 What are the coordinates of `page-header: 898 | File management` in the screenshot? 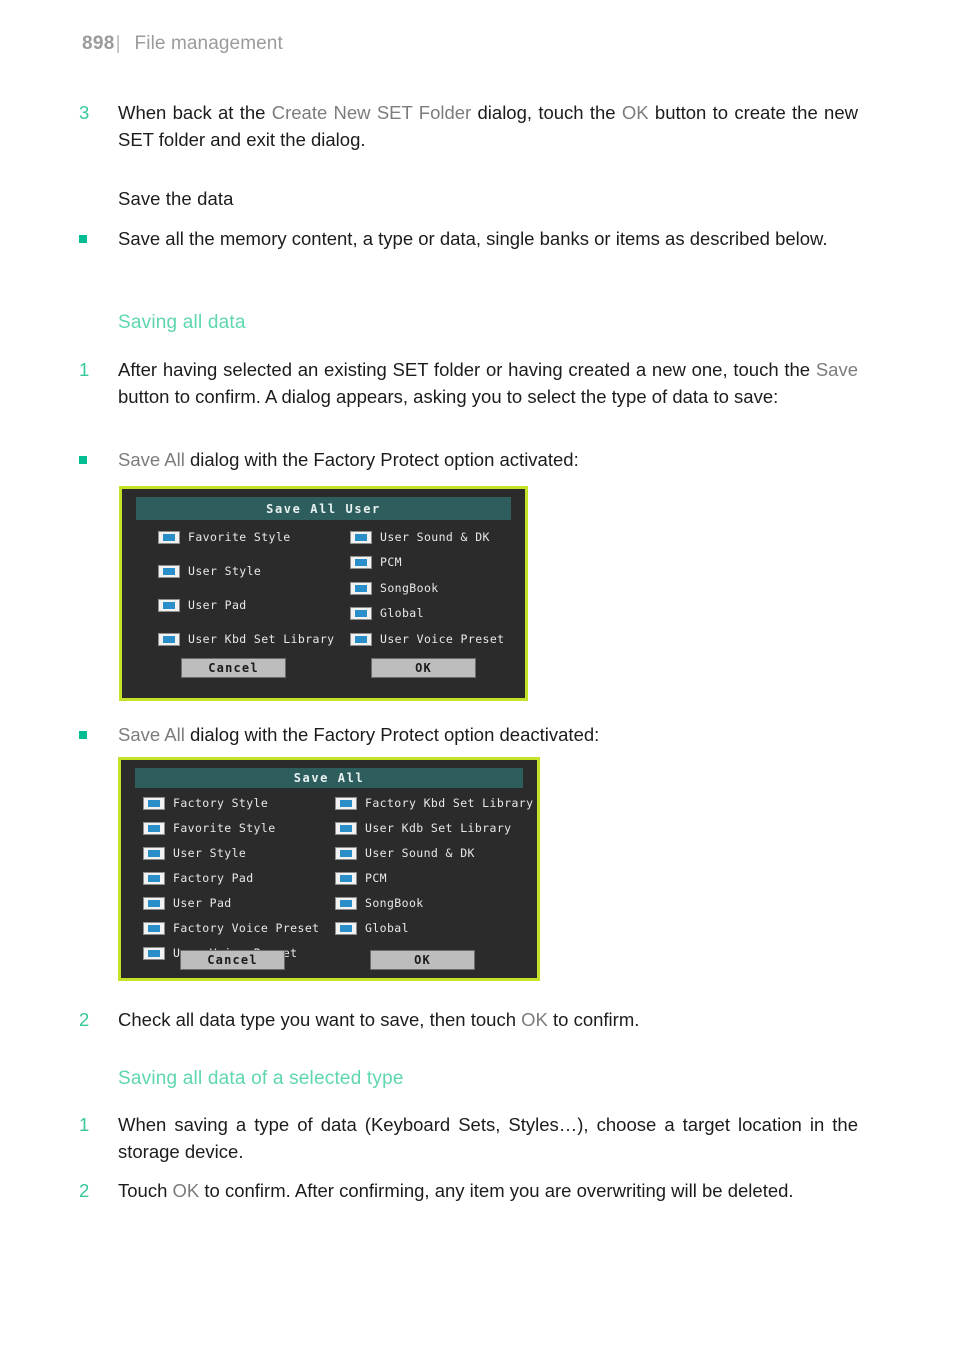 It's located at (182, 44).